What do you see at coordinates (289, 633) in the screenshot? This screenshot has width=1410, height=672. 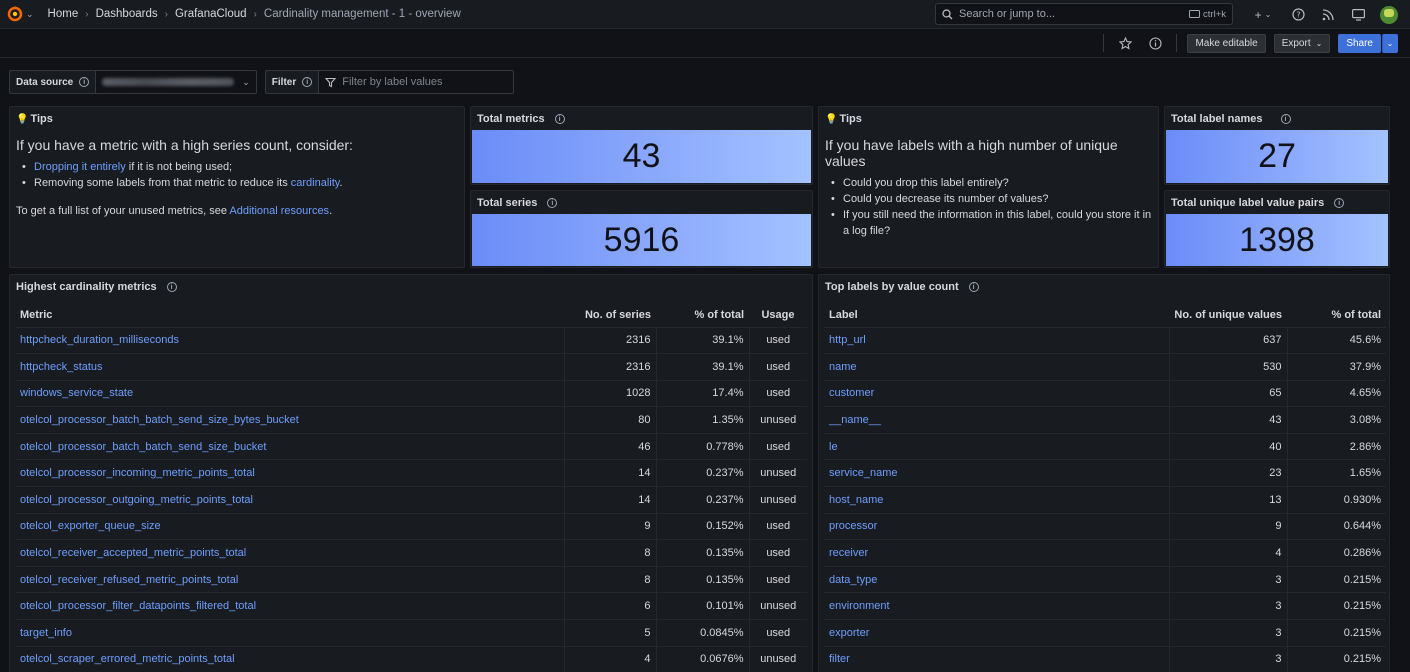 I see `metric-name-link: target_info` at bounding box center [289, 633].